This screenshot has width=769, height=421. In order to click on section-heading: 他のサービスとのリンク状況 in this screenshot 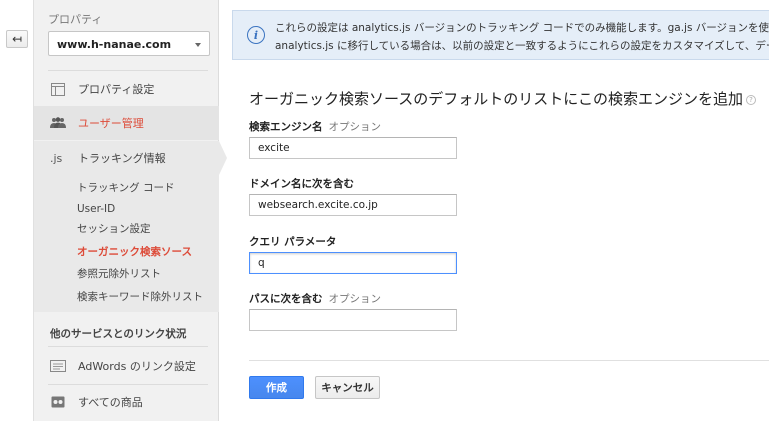, I will do `click(118, 334)`.